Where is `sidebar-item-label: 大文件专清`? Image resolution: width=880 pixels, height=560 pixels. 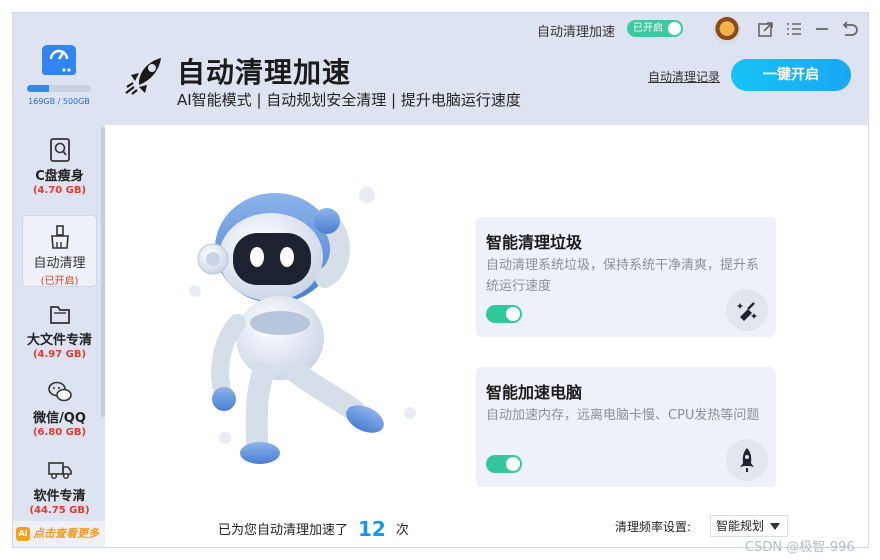 sidebar-item-label: 大文件专清 is located at coordinates (59, 340).